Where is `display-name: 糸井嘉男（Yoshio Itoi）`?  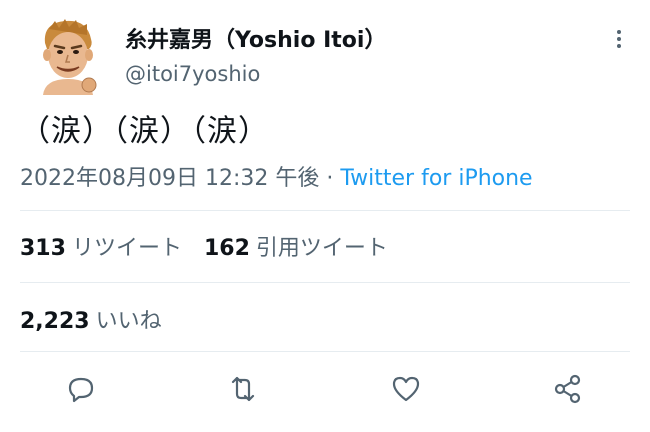 display-name: 糸井嘉男（Yoshio Itoi） is located at coordinates (255, 38).